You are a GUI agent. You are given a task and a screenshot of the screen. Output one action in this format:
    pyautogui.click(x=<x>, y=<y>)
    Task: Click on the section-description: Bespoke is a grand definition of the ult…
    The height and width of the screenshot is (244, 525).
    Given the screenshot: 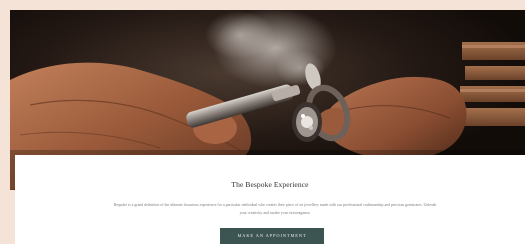 What is the action you would take?
    pyautogui.click(x=275, y=209)
    